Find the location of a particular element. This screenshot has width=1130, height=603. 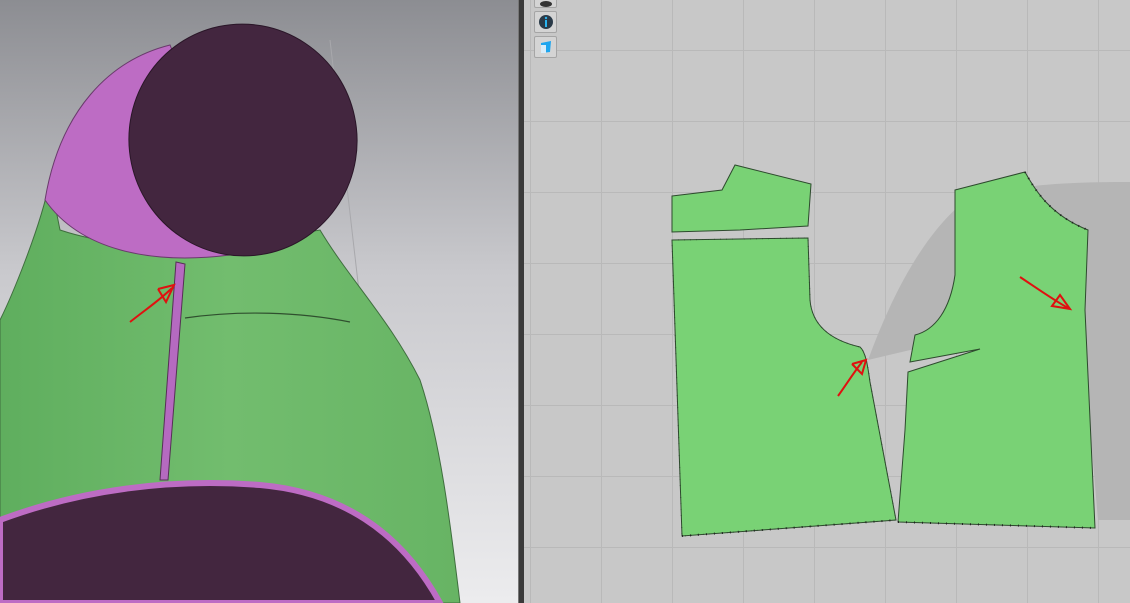

visibility-eye-icon is located at coordinates (545, 4).